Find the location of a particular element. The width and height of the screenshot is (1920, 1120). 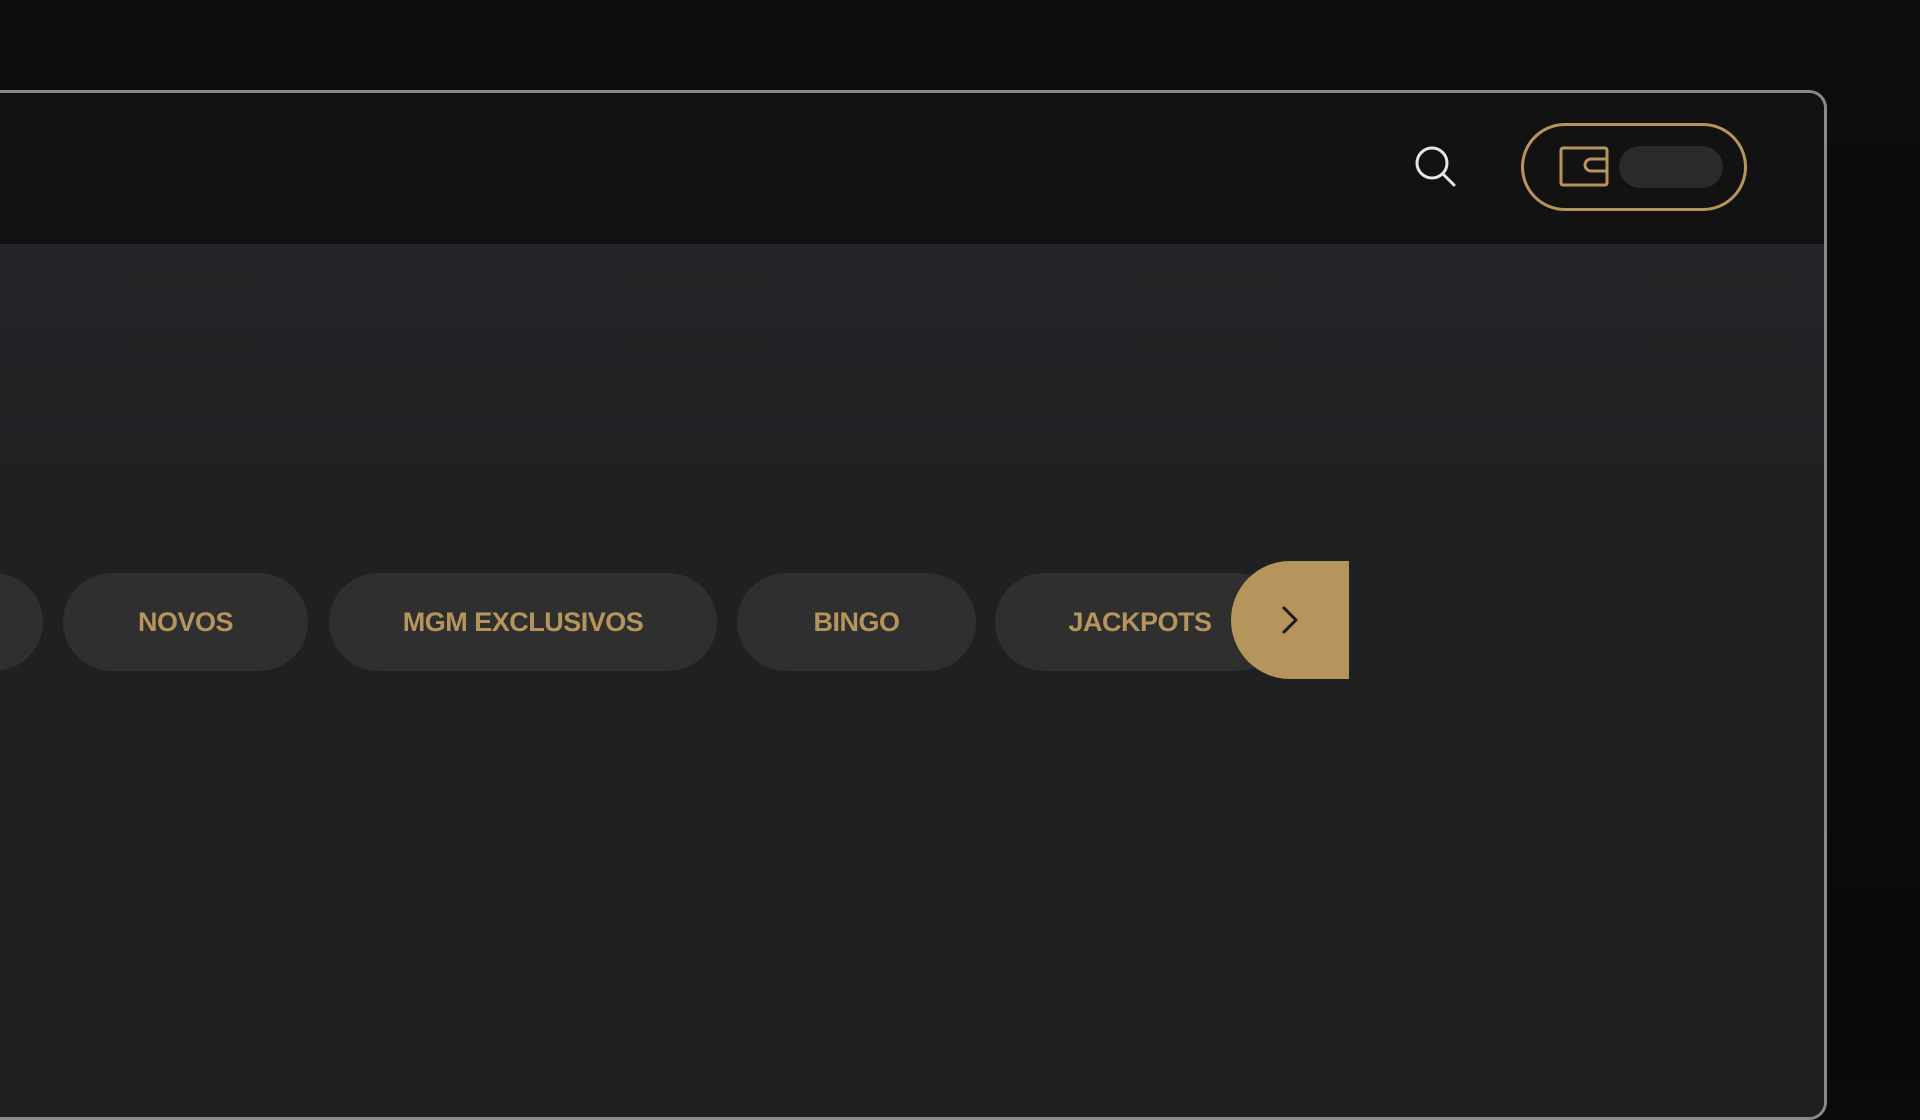

scroll-next-button is located at coordinates (1290, 620).